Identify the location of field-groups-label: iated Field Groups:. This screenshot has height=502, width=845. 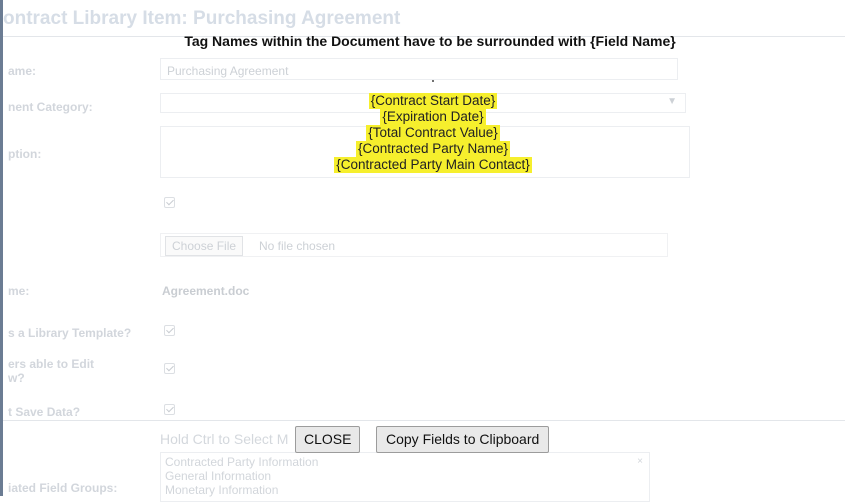
(63, 488).